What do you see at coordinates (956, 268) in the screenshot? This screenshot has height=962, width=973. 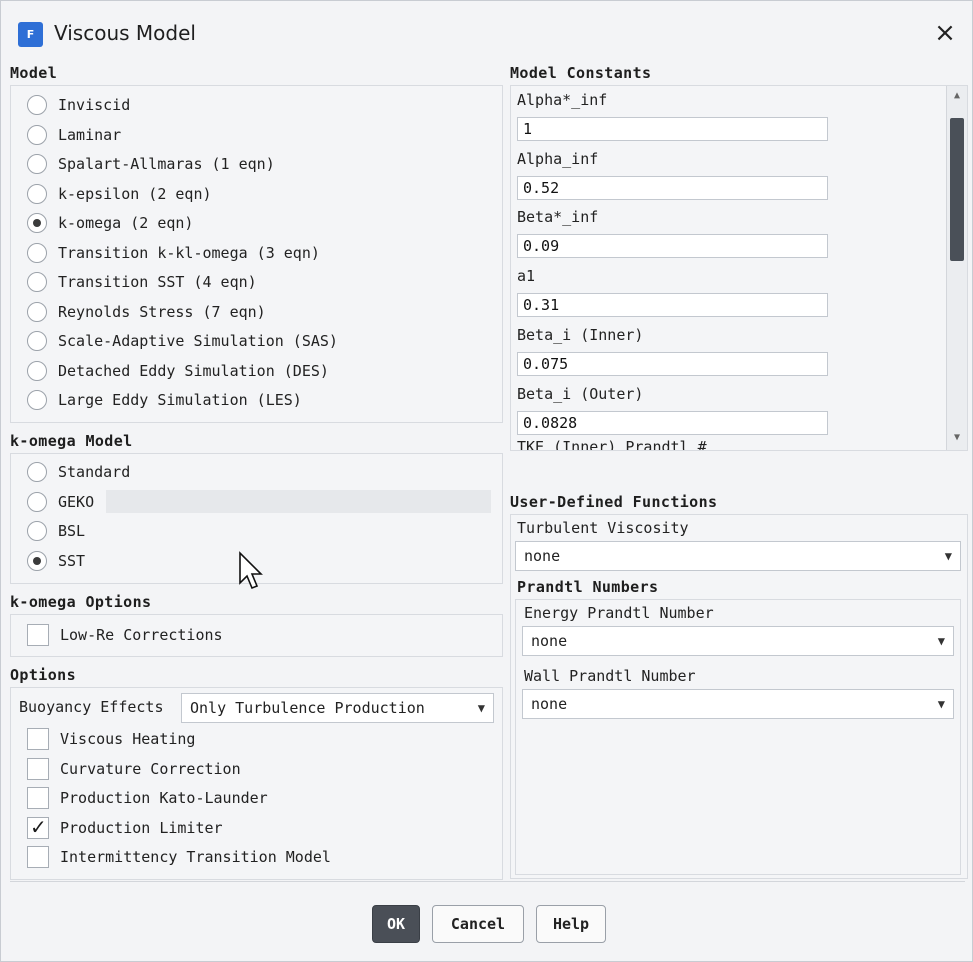 I see `constants-scrollbar: ▲ ▼` at bounding box center [956, 268].